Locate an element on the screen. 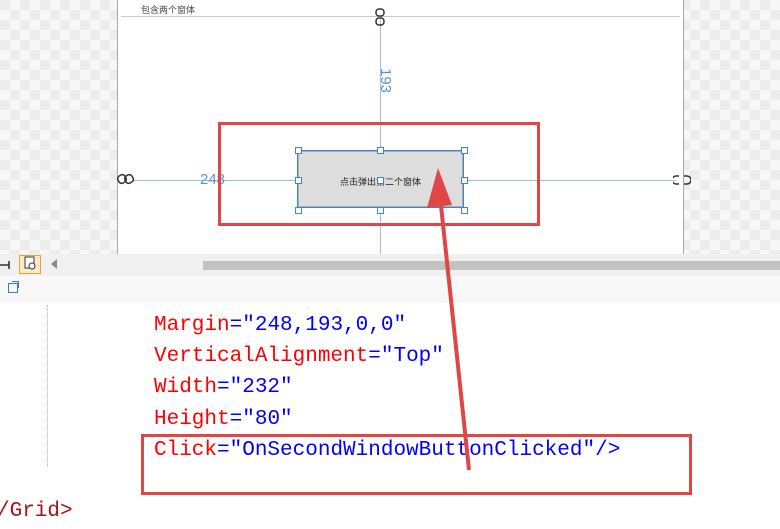 This screenshot has height=529, width=780. horizontal-scrollbar is located at coordinates (390, 265).